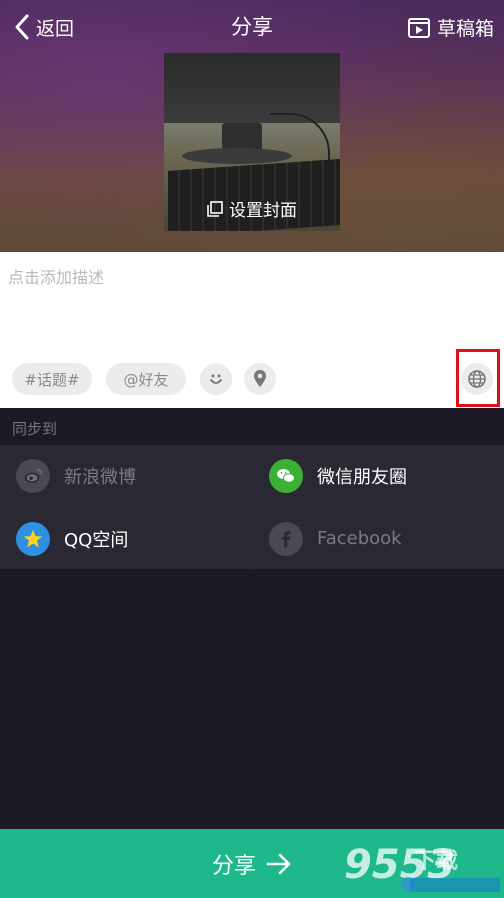  I want to click on cover-thumbnail: 设置封面, so click(252, 142).